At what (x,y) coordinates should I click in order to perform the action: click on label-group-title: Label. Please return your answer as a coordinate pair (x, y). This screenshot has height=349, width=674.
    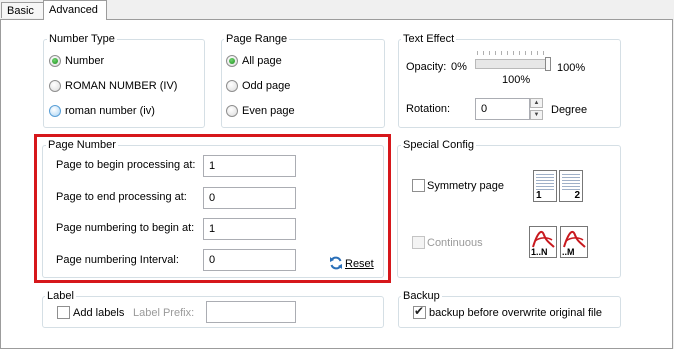
    Looking at the image, I should click on (60, 296).